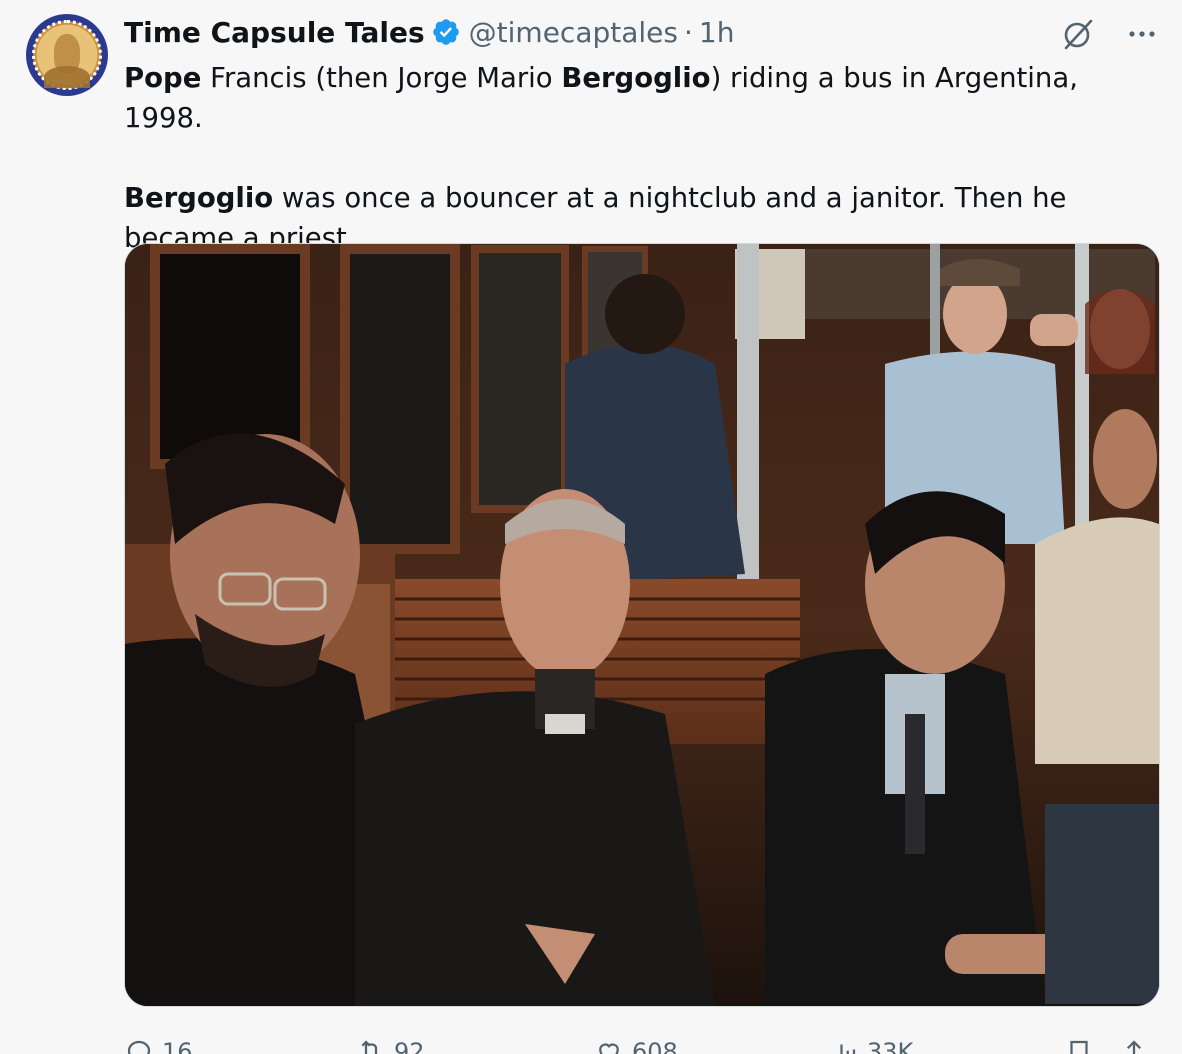 Image resolution: width=1182 pixels, height=1054 pixels. What do you see at coordinates (163, 78) in the screenshot?
I see `text-segment: Pope` at bounding box center [163, 78].